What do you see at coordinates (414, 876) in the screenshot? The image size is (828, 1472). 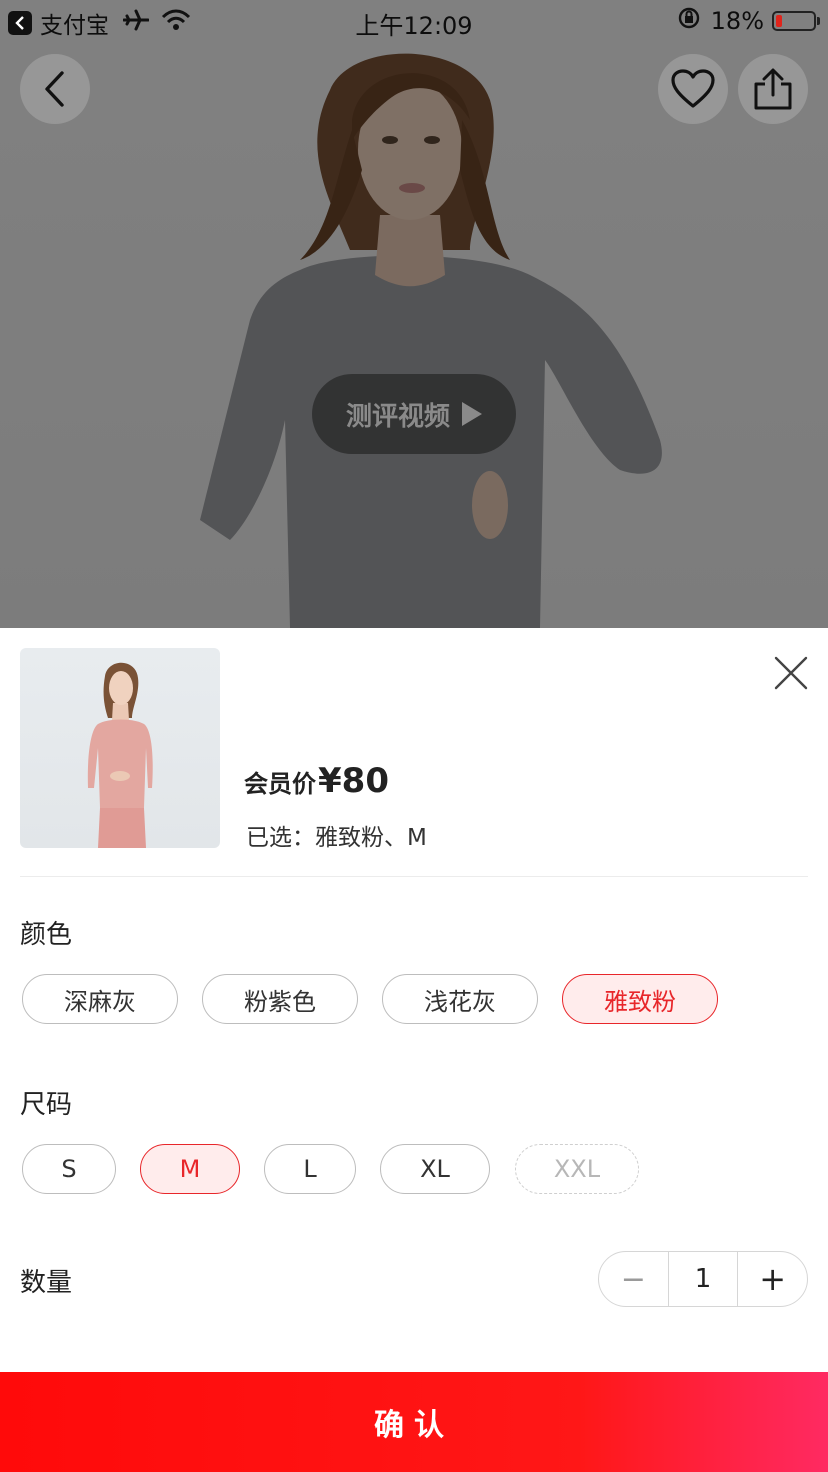 I see `divider` at bounding box center [414, 876].